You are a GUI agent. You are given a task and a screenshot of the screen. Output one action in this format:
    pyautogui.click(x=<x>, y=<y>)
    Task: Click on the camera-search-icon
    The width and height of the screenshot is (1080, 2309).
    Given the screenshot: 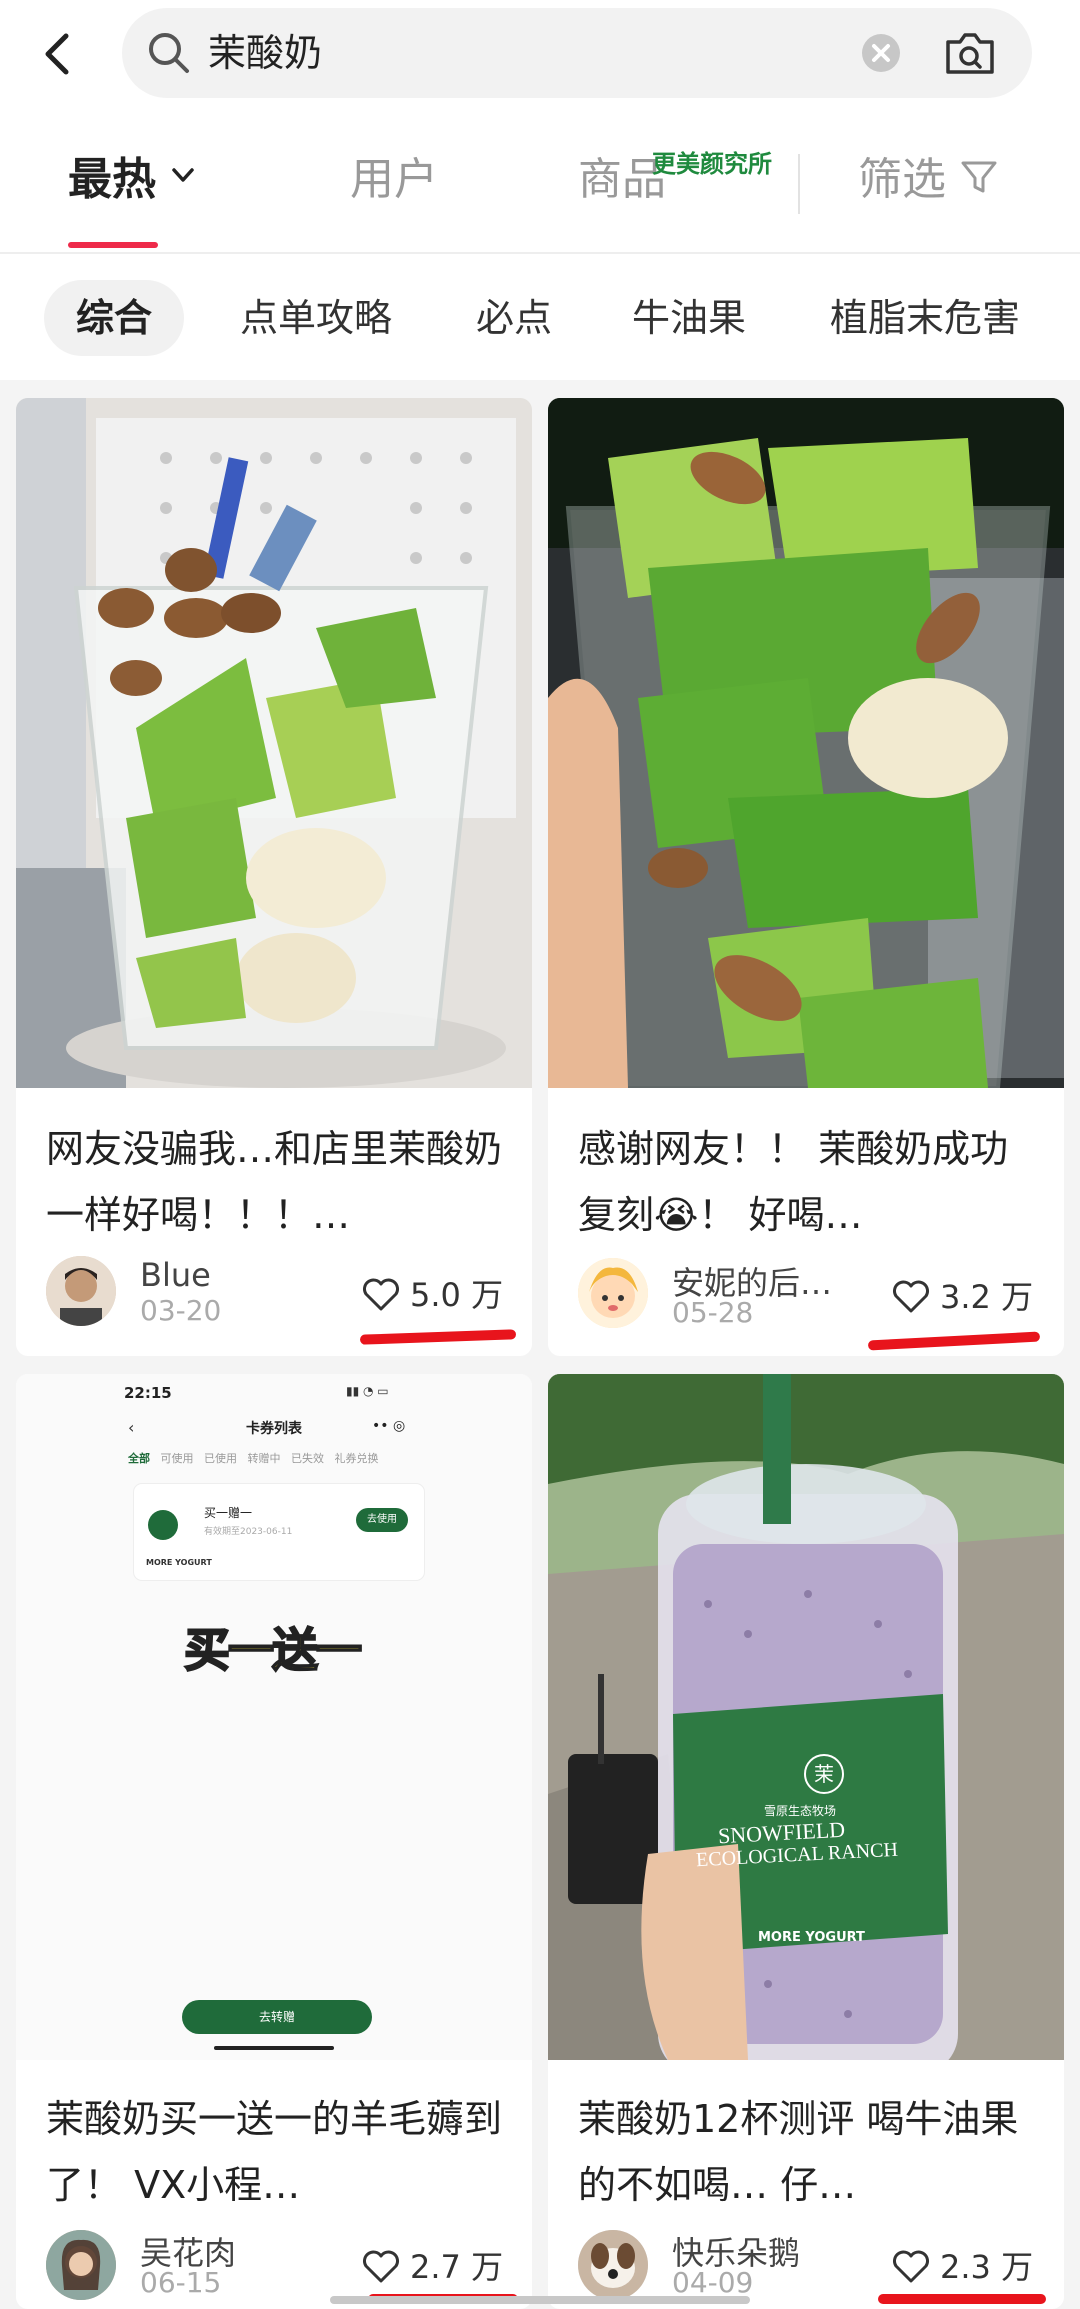 What is the action you would take?
    pyautogui.click(x=970, y=53)
    